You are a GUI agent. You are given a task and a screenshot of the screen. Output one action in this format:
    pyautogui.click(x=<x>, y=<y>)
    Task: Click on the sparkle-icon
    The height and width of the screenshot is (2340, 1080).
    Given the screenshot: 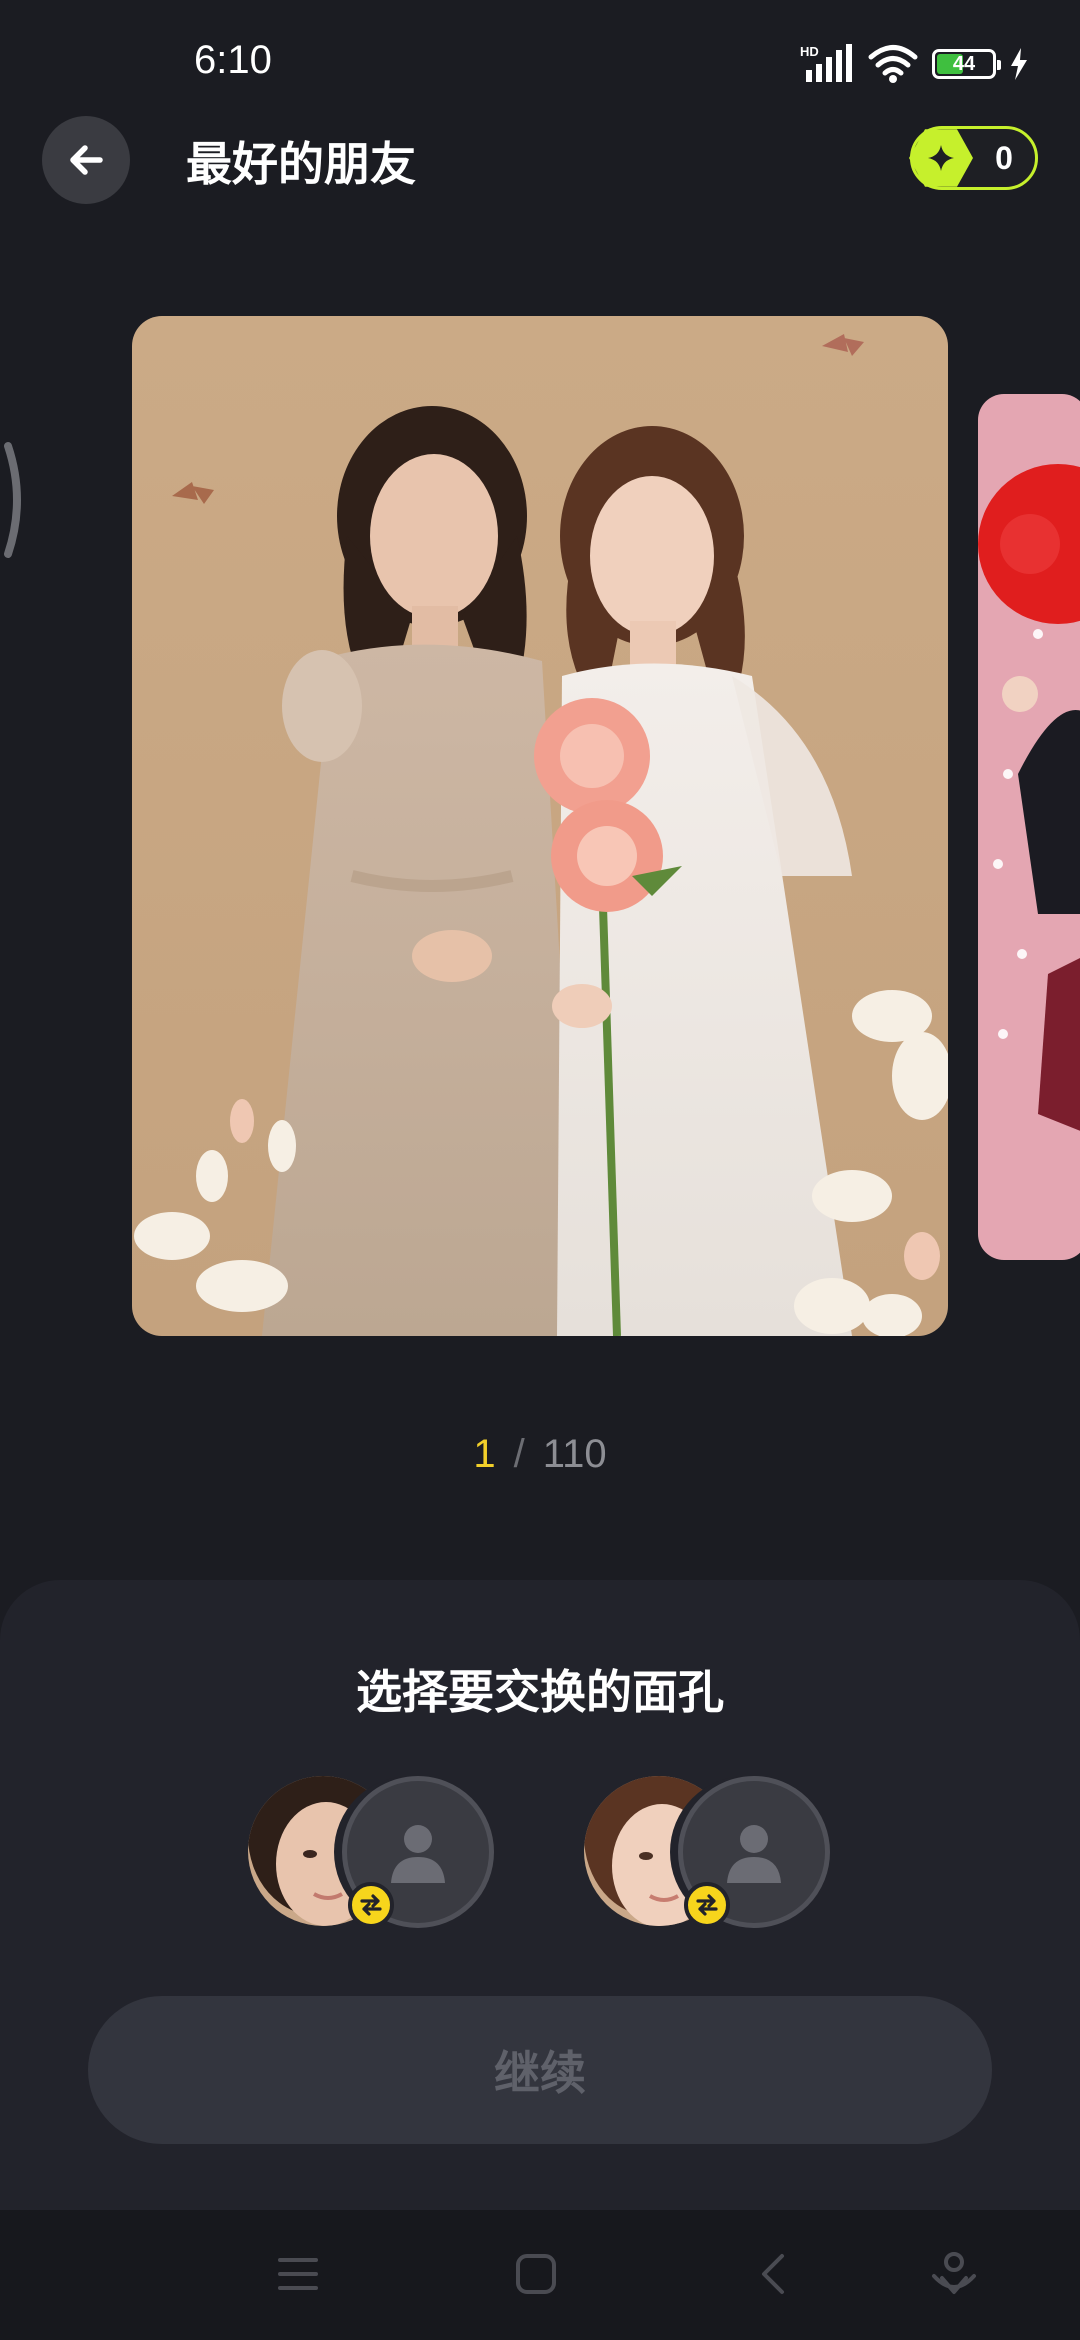 What is the action you would take?
    pyautogui.click(x=941, y=158)
    